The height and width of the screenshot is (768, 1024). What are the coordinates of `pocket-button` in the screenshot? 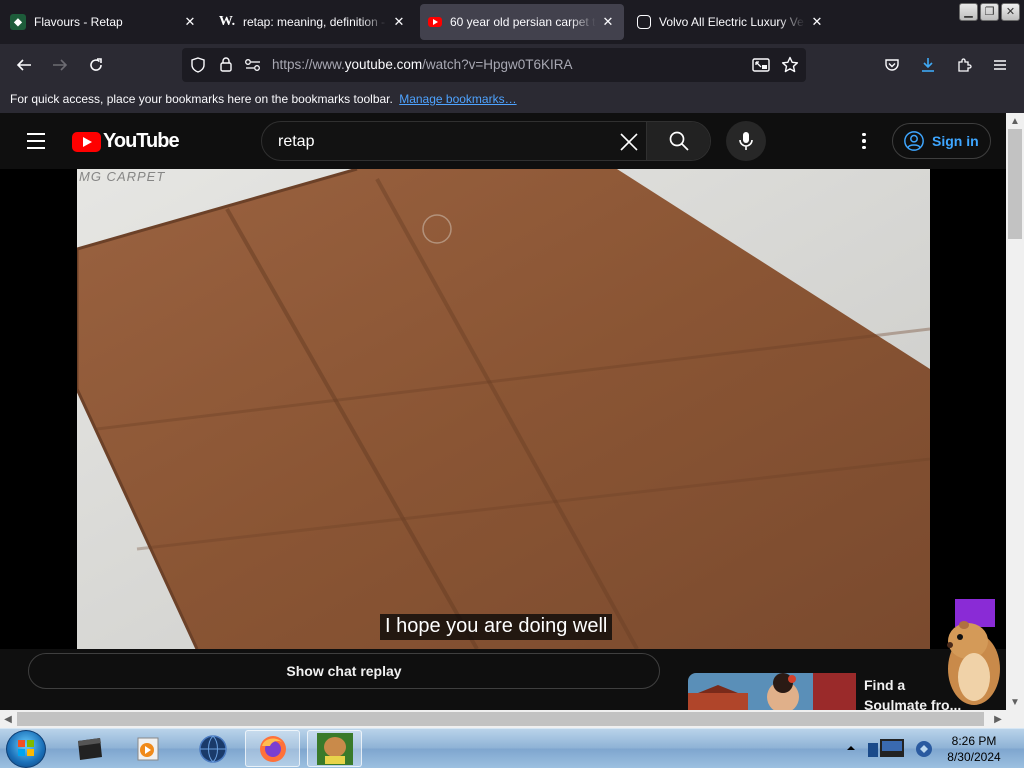 It's located at (892, 65).